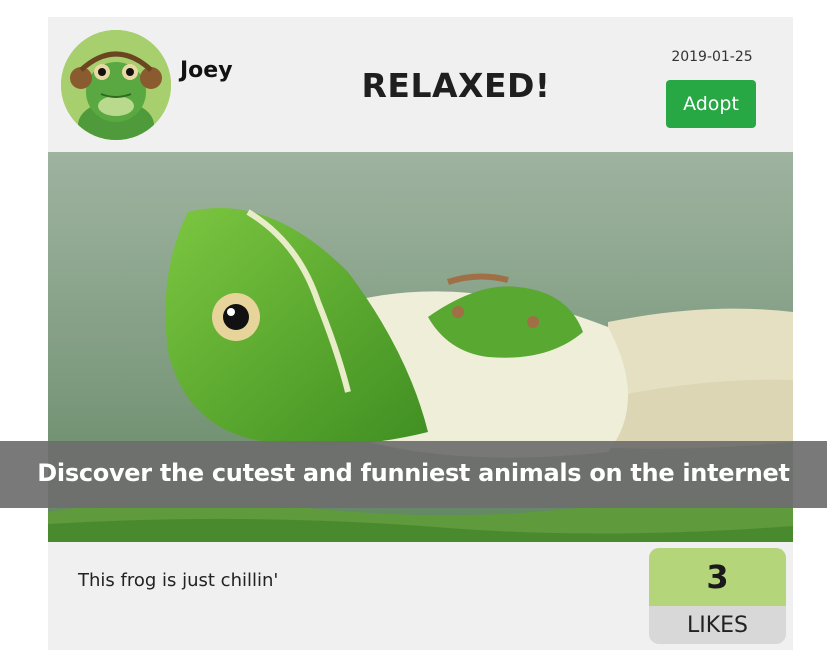 This screenshot has width=827, height=662. I want to click on likes-label: LIKES, so click(717, 625).